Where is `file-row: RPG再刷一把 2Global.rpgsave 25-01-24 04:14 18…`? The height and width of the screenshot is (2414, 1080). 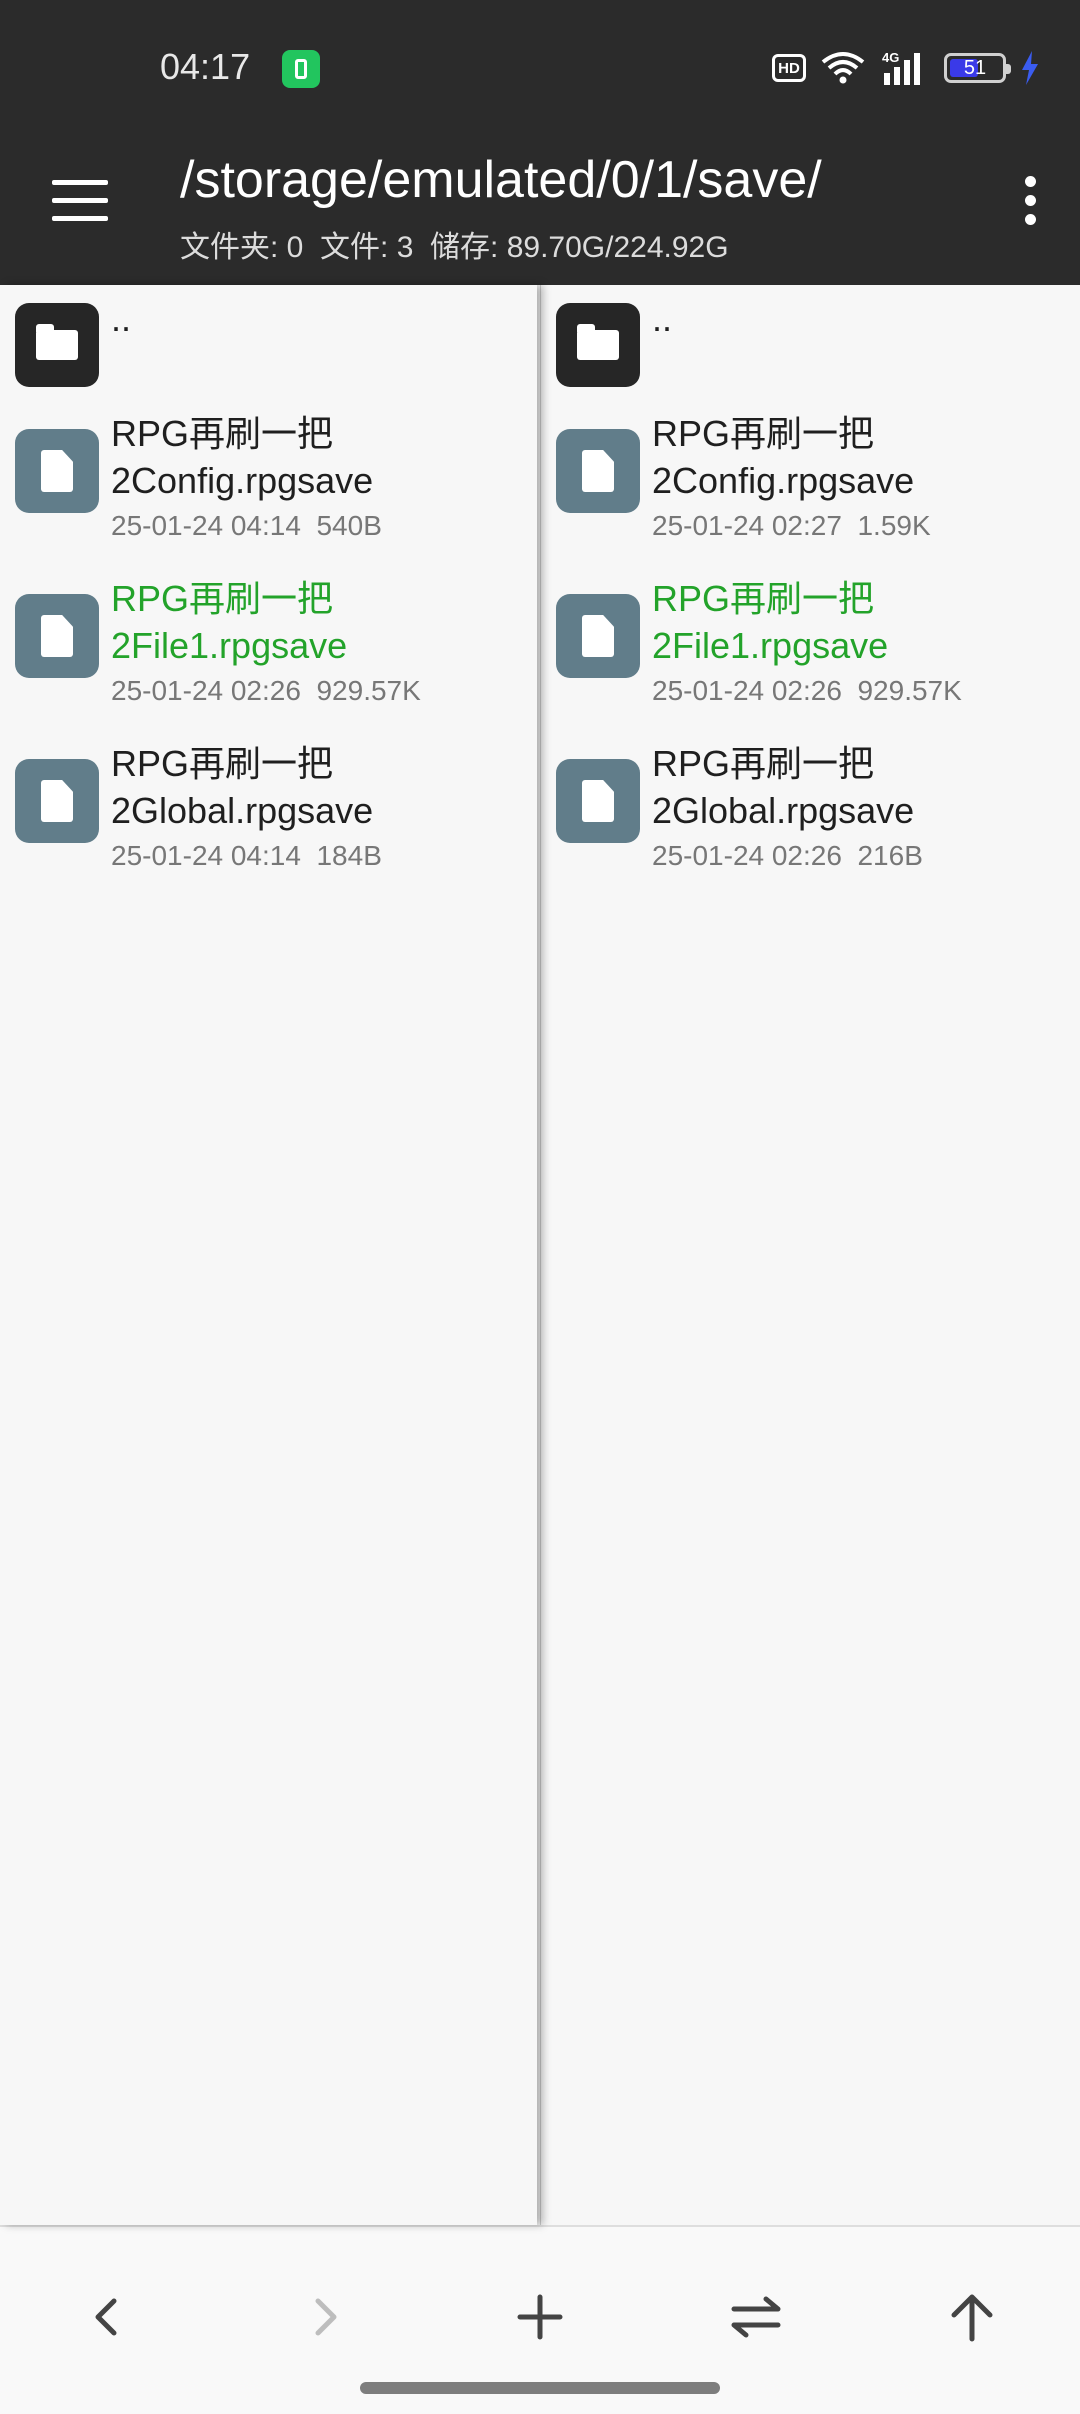
file-row: RPG再刷一把 2Global.rpgsave 25-01-24 04:14 18… is located at coordinates (268, 815).